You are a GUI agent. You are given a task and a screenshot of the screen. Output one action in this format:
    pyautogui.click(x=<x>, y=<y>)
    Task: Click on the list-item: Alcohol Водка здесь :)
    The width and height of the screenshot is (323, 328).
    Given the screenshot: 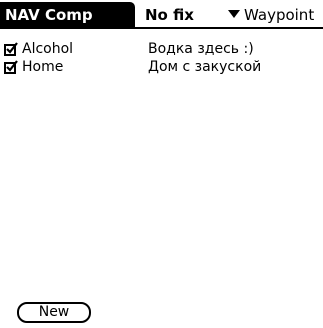 What is the action you would take?
    pyautogui.click(x=161, y=49)
    